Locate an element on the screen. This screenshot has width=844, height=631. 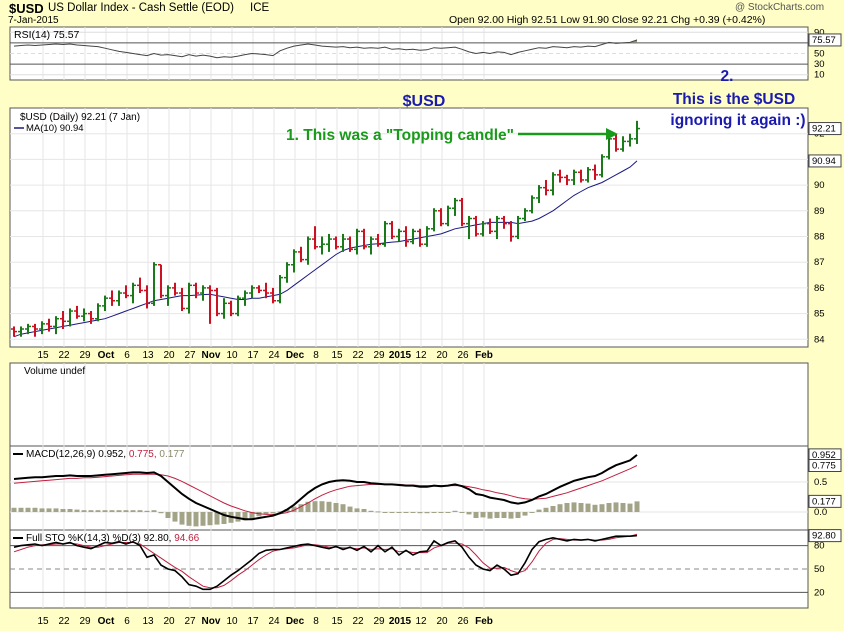
ma-value-label: 90.94 is located at coordinates (824, 161).